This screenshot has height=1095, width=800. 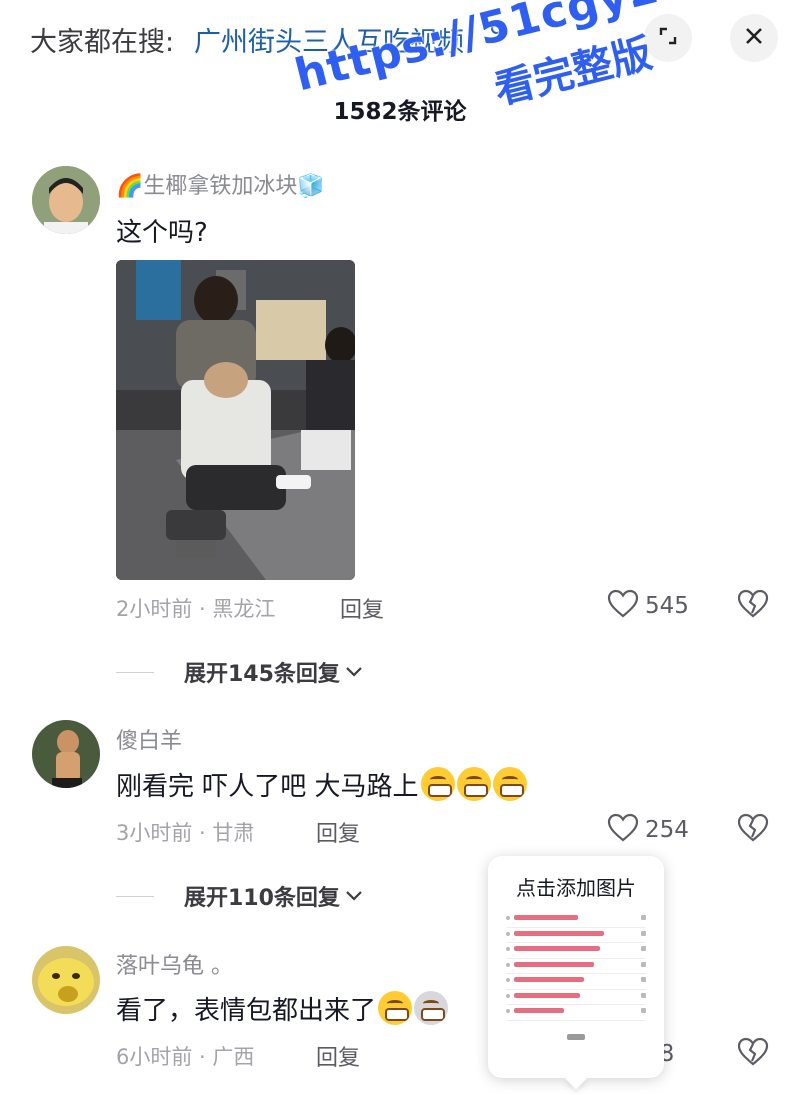 I want to click on expand-replies-label: 展开145条回复, so click(x=262, y=674).